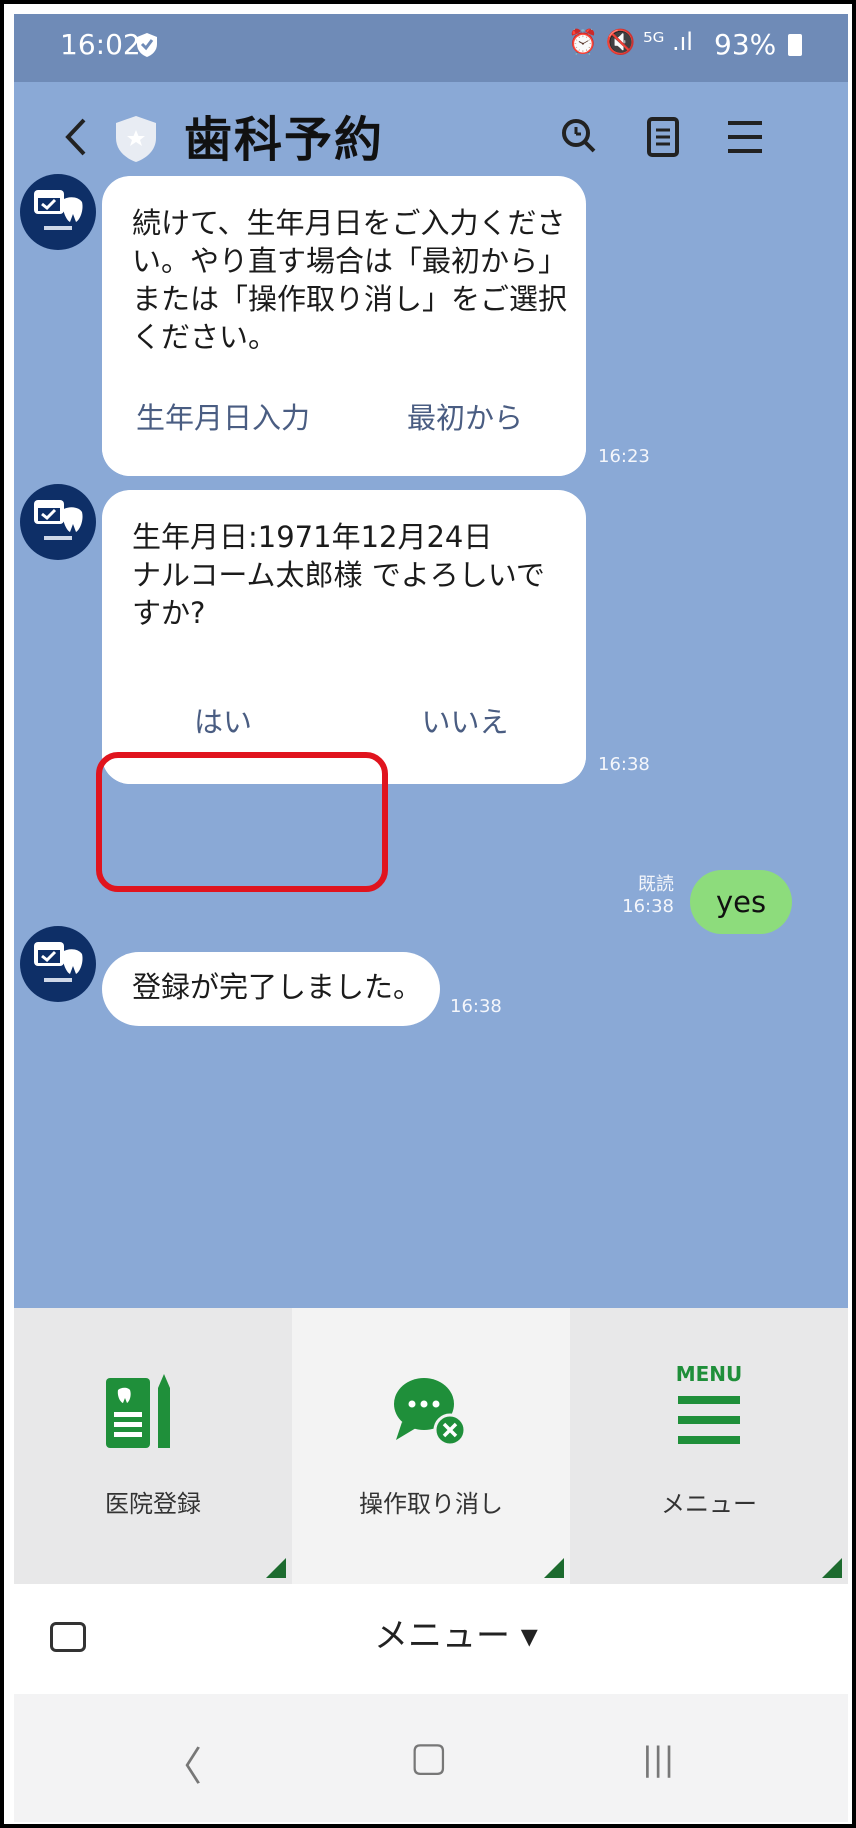 This screenshot has width=856, height=1828. I want to click on card-actions: 生年月日入力 最初から, so click(344, 416).